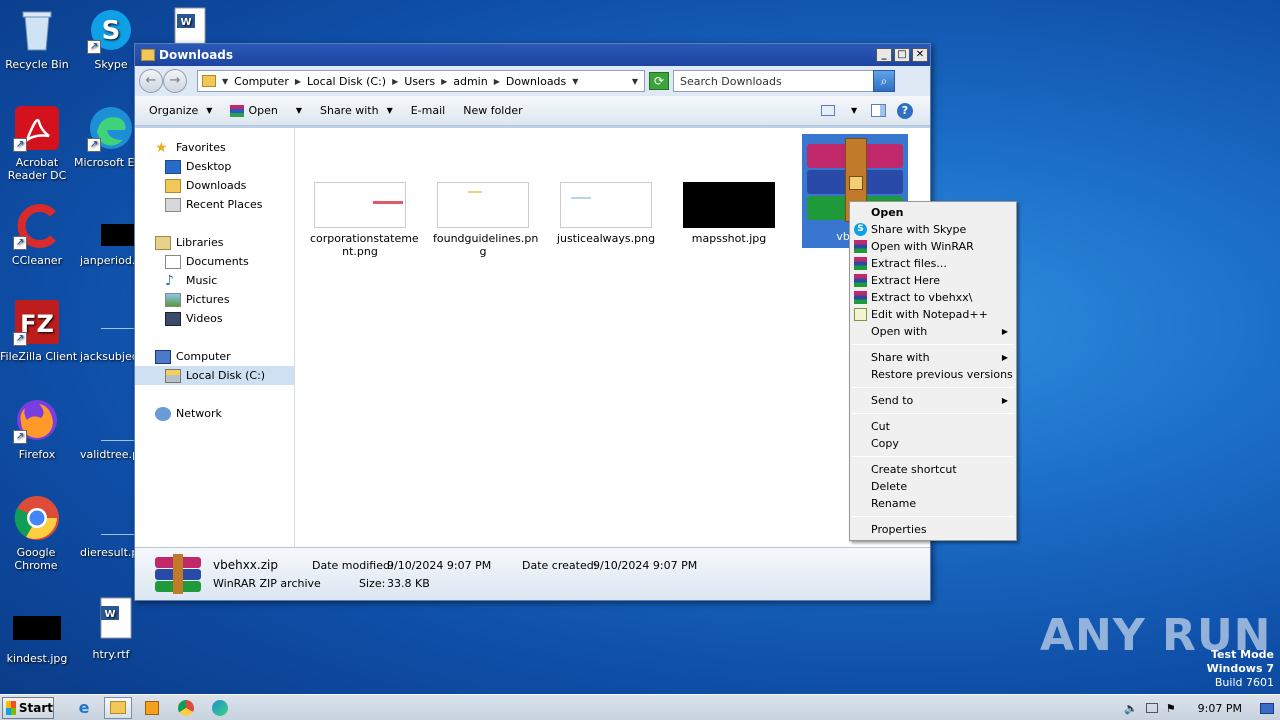 Image resolution: width=1280 pixels, height=720 pixels. I want to click on menu-item-rename: Rename, so click(933, 503).